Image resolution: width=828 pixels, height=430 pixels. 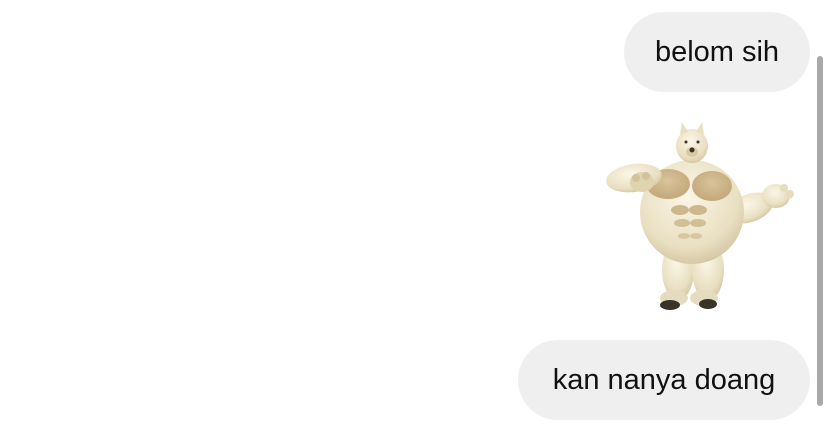 I want to click on message-bubble: belom sih, so click(x=717, y=52).